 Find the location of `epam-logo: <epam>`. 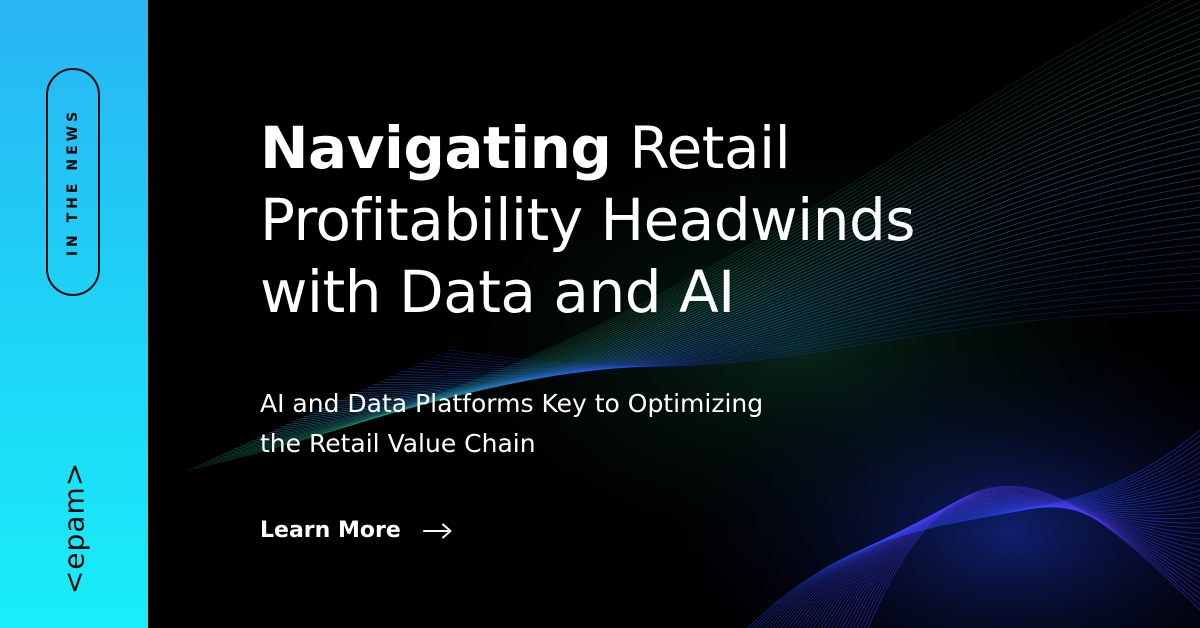

epam-logo: <epam> is located at coordinates (74, 528).